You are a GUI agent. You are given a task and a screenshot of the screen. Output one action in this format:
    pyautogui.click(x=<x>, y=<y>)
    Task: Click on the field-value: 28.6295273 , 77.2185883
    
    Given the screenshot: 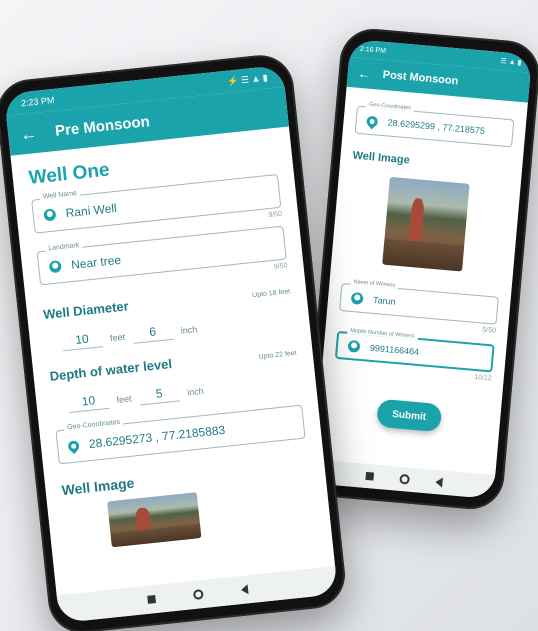 What is the action you would take?
    pyautogui.click(x=157, y=437)
    